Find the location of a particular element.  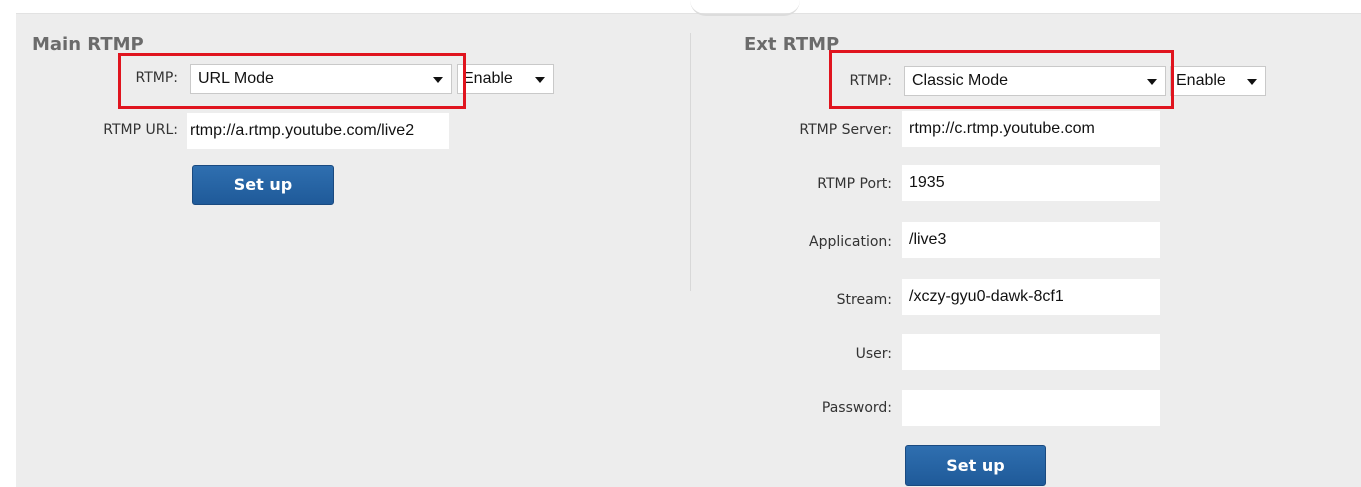

ext-stream-input: /xczy-gyu0-dawk-8cf1 is located at coordinates (1031, 297).